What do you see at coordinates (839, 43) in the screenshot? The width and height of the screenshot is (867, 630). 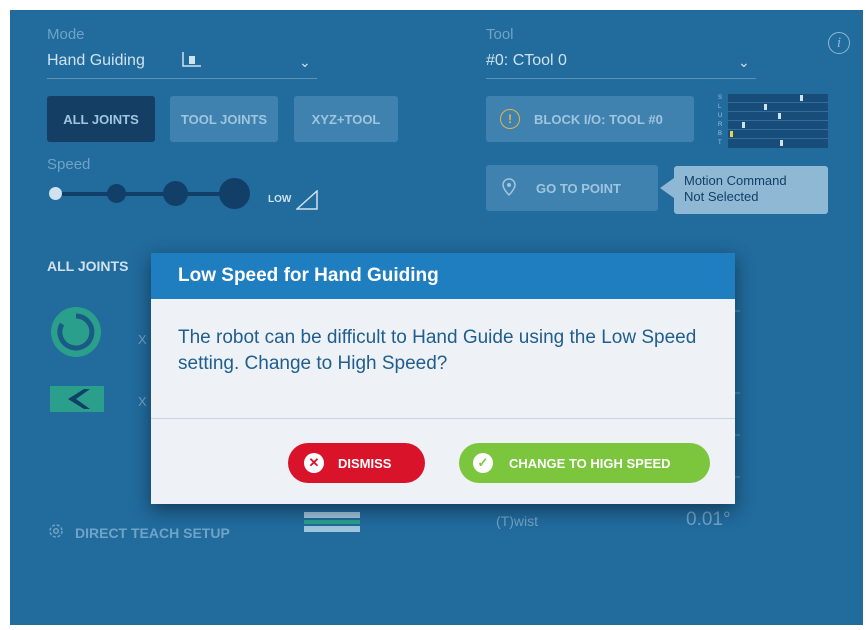 I see `info-icon: i` at bounding box center [839, 43].